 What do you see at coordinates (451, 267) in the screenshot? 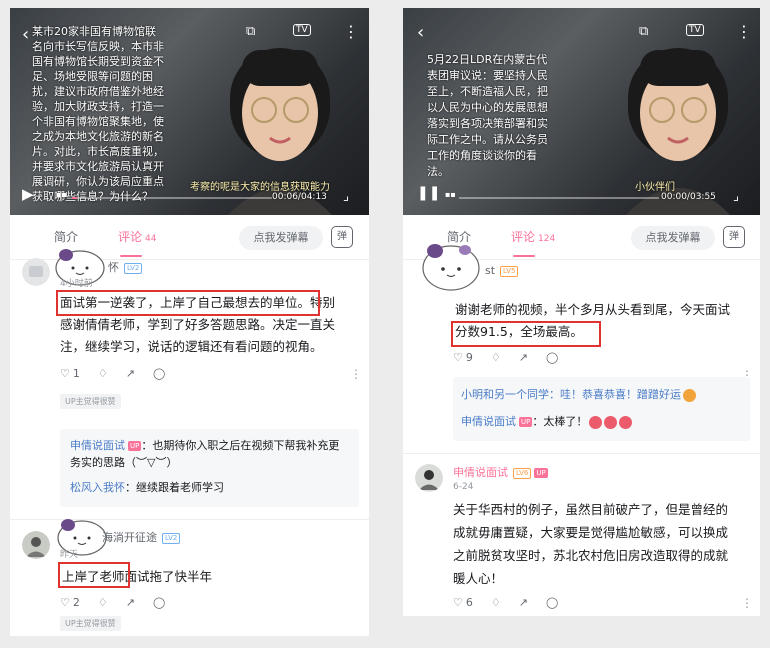
I see `mascot-sticker` at bounding box center [451, 267].